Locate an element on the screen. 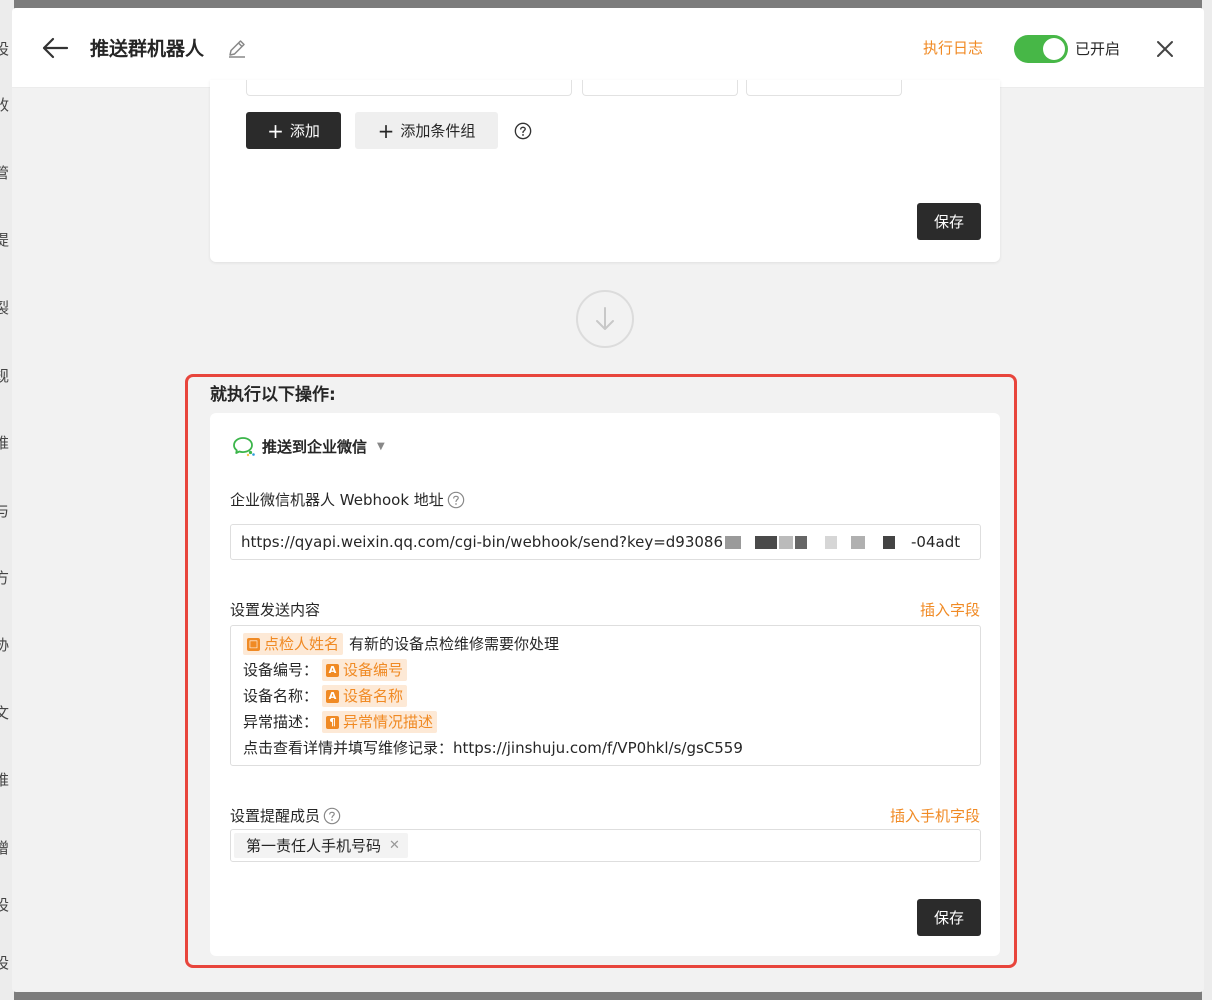  content-line: □ 点检人姓名 有新的设备点检维修需要你处理 is located at coordinates (605, 644).